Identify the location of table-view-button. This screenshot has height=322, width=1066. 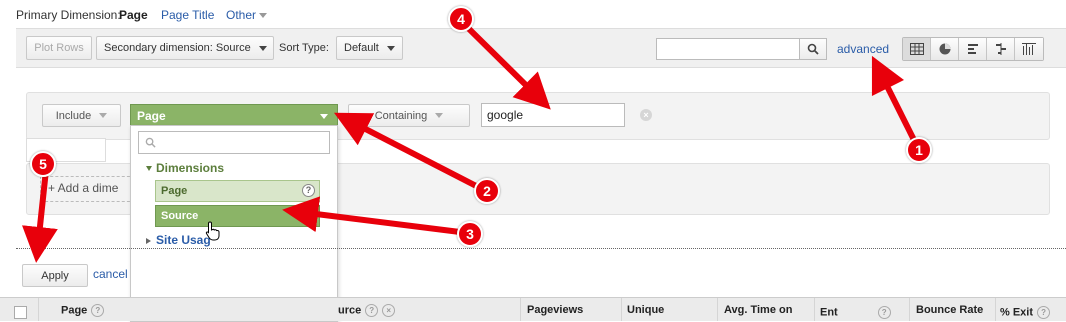
(917, 49).